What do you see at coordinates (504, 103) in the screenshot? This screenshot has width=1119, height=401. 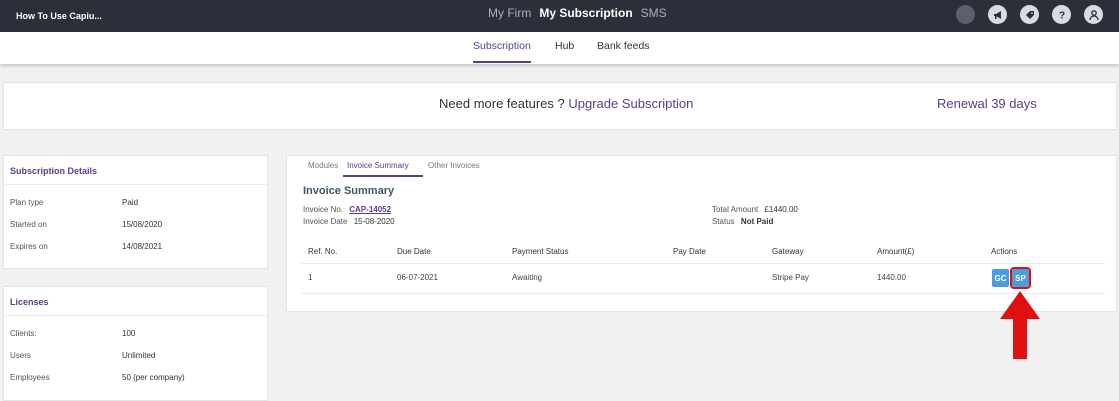 I see `banner-prompt: Need more features ?` at bounding box center [504, 103].